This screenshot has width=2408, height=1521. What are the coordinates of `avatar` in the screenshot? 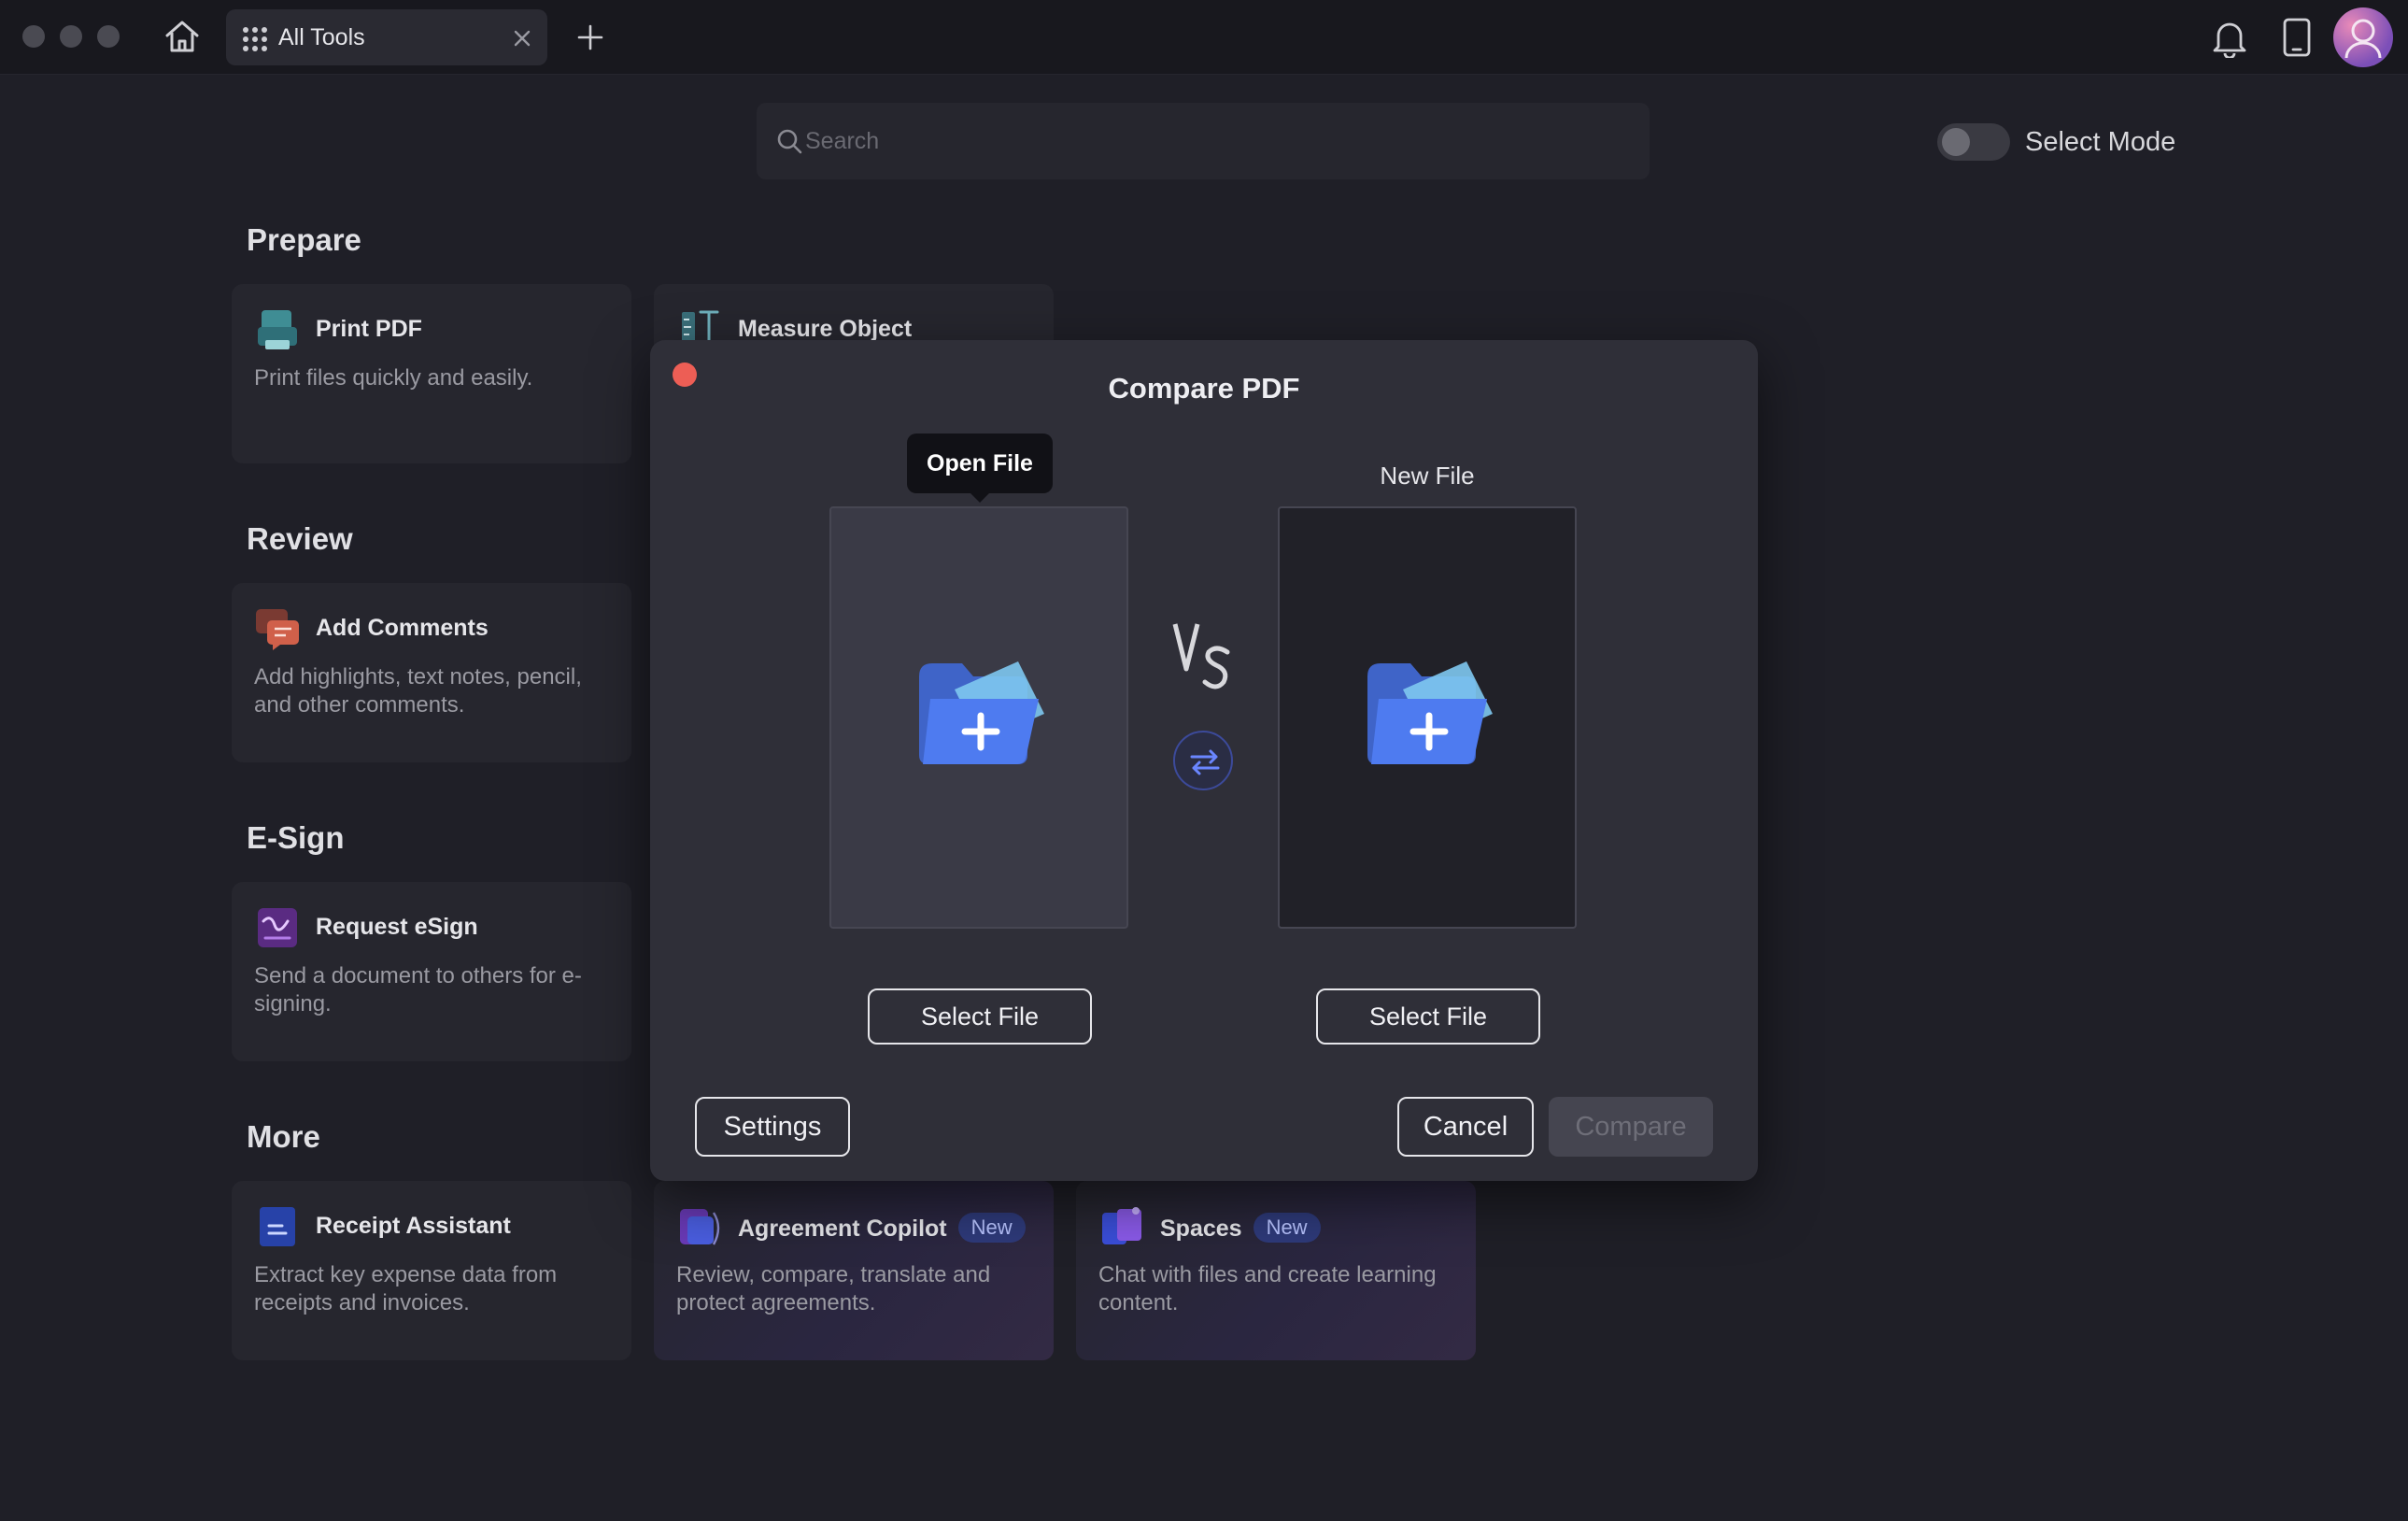 It's located at (2363, 37).